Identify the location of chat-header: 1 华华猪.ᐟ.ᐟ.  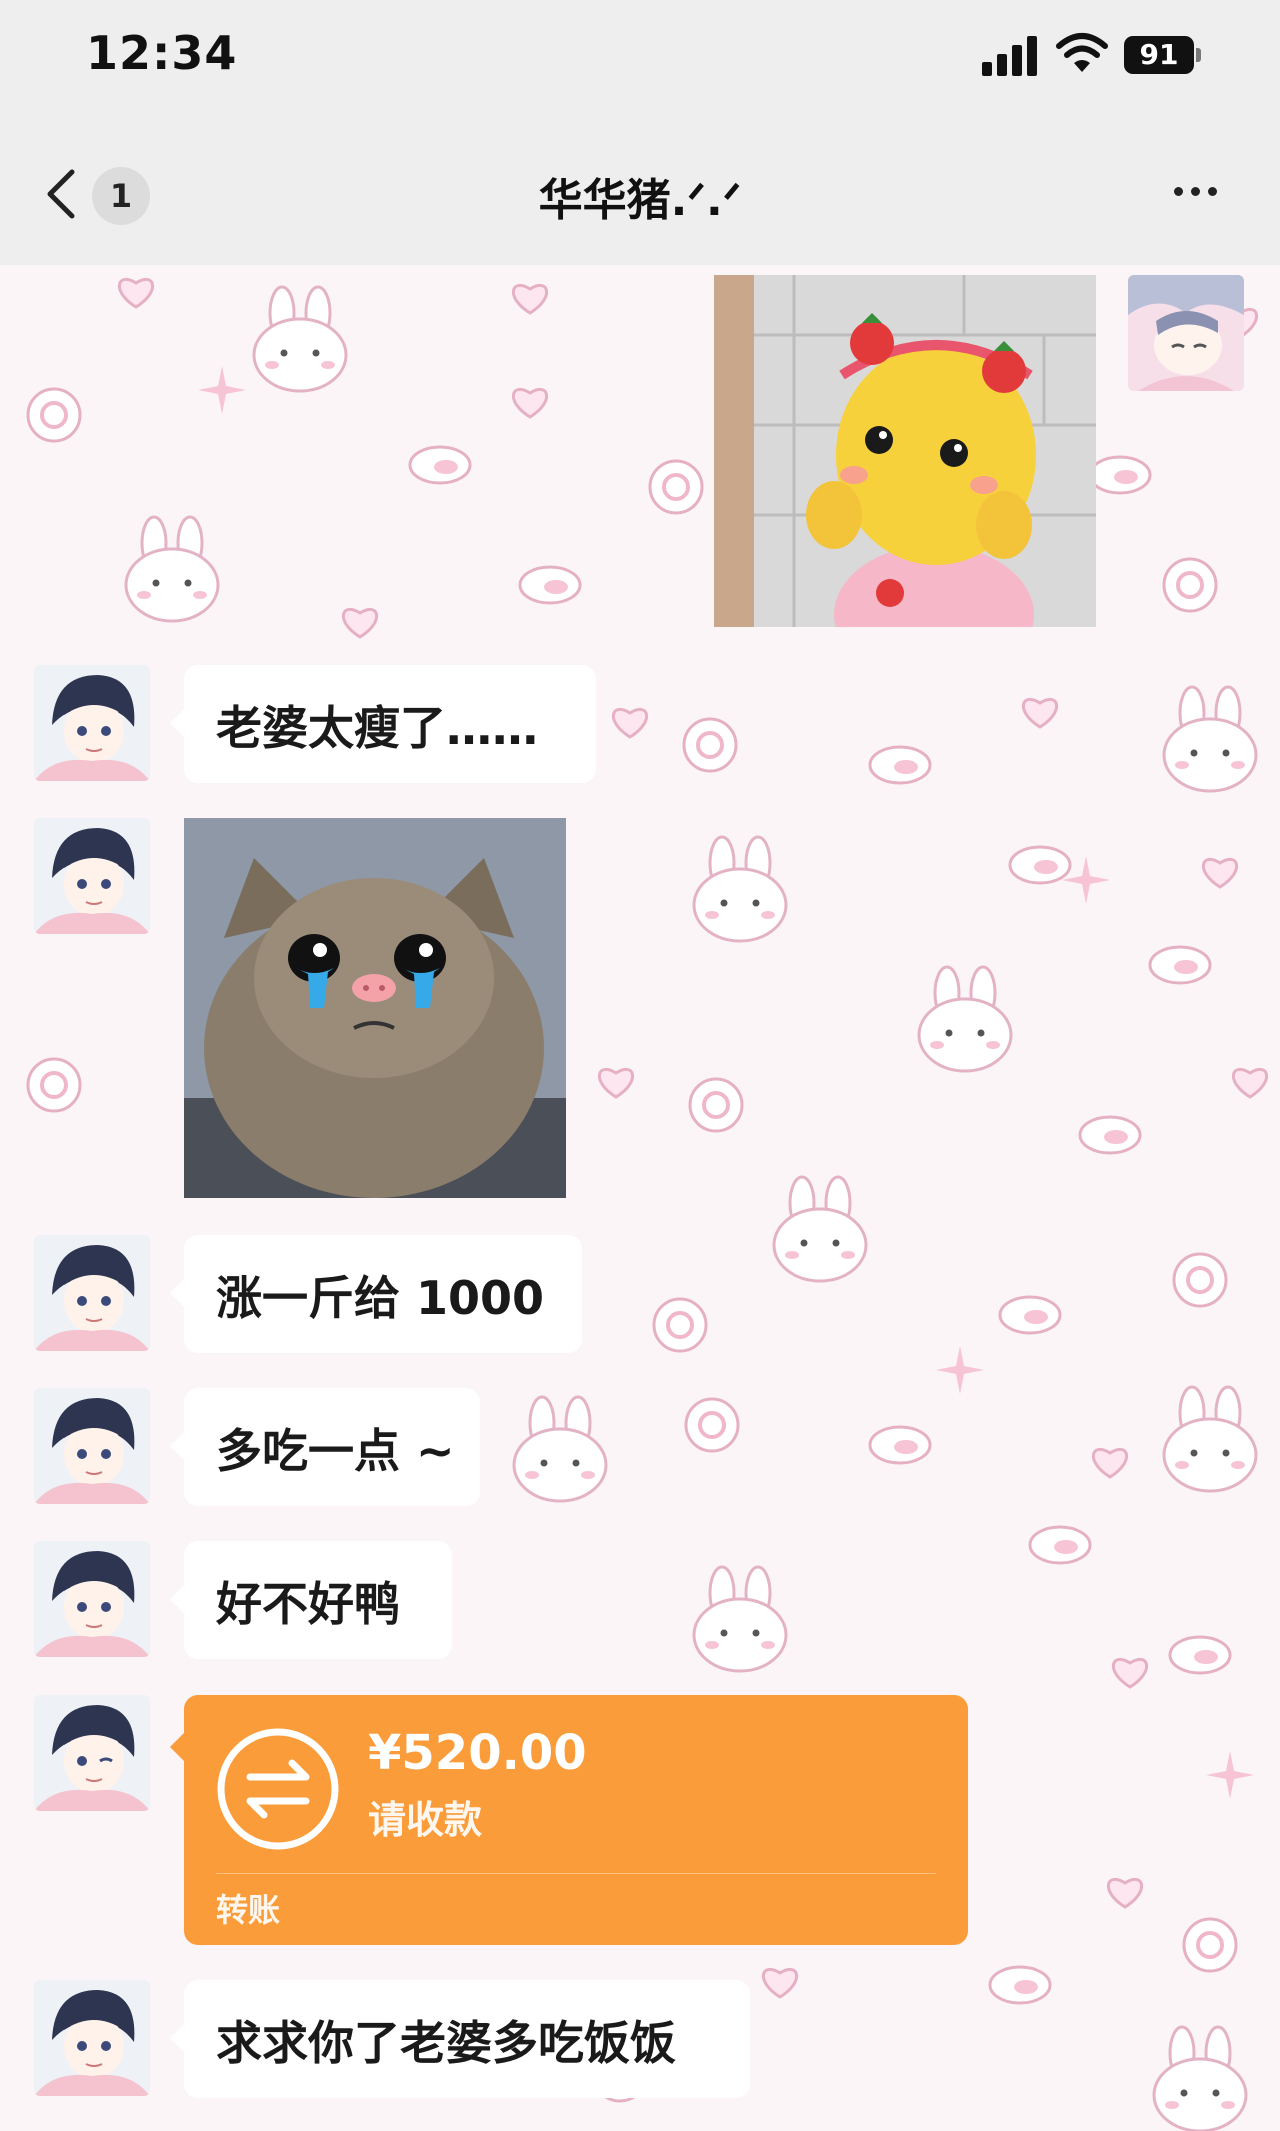
(640, 192).